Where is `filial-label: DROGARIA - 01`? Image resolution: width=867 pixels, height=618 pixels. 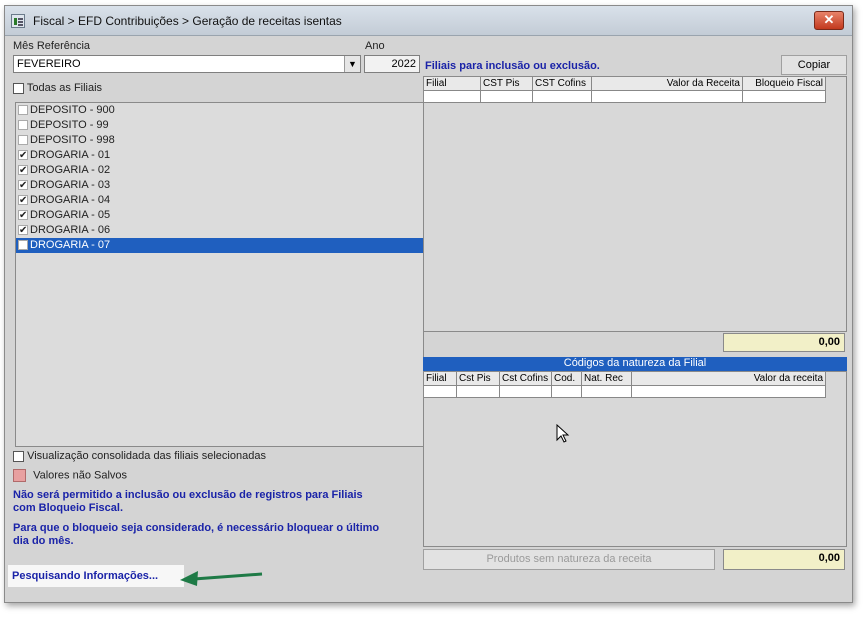
filial-label: DROGARIA - 01 is located at coordinates (70, 155).